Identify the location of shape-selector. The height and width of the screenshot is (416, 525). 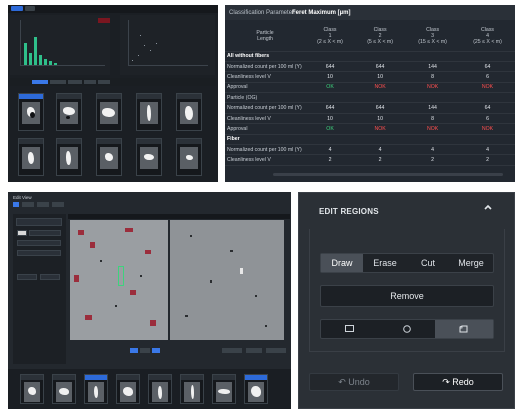
(407, 329).